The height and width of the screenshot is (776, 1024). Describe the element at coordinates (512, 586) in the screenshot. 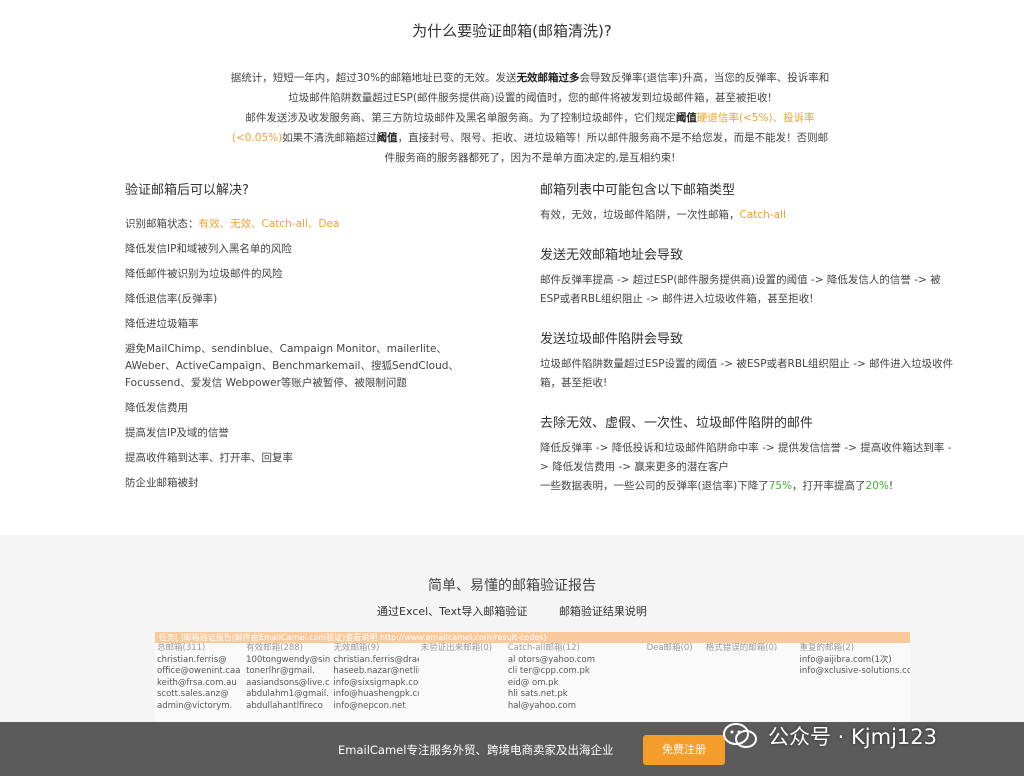

I see `report-title: 简单、易懂的邮箱验证报告` at that location.